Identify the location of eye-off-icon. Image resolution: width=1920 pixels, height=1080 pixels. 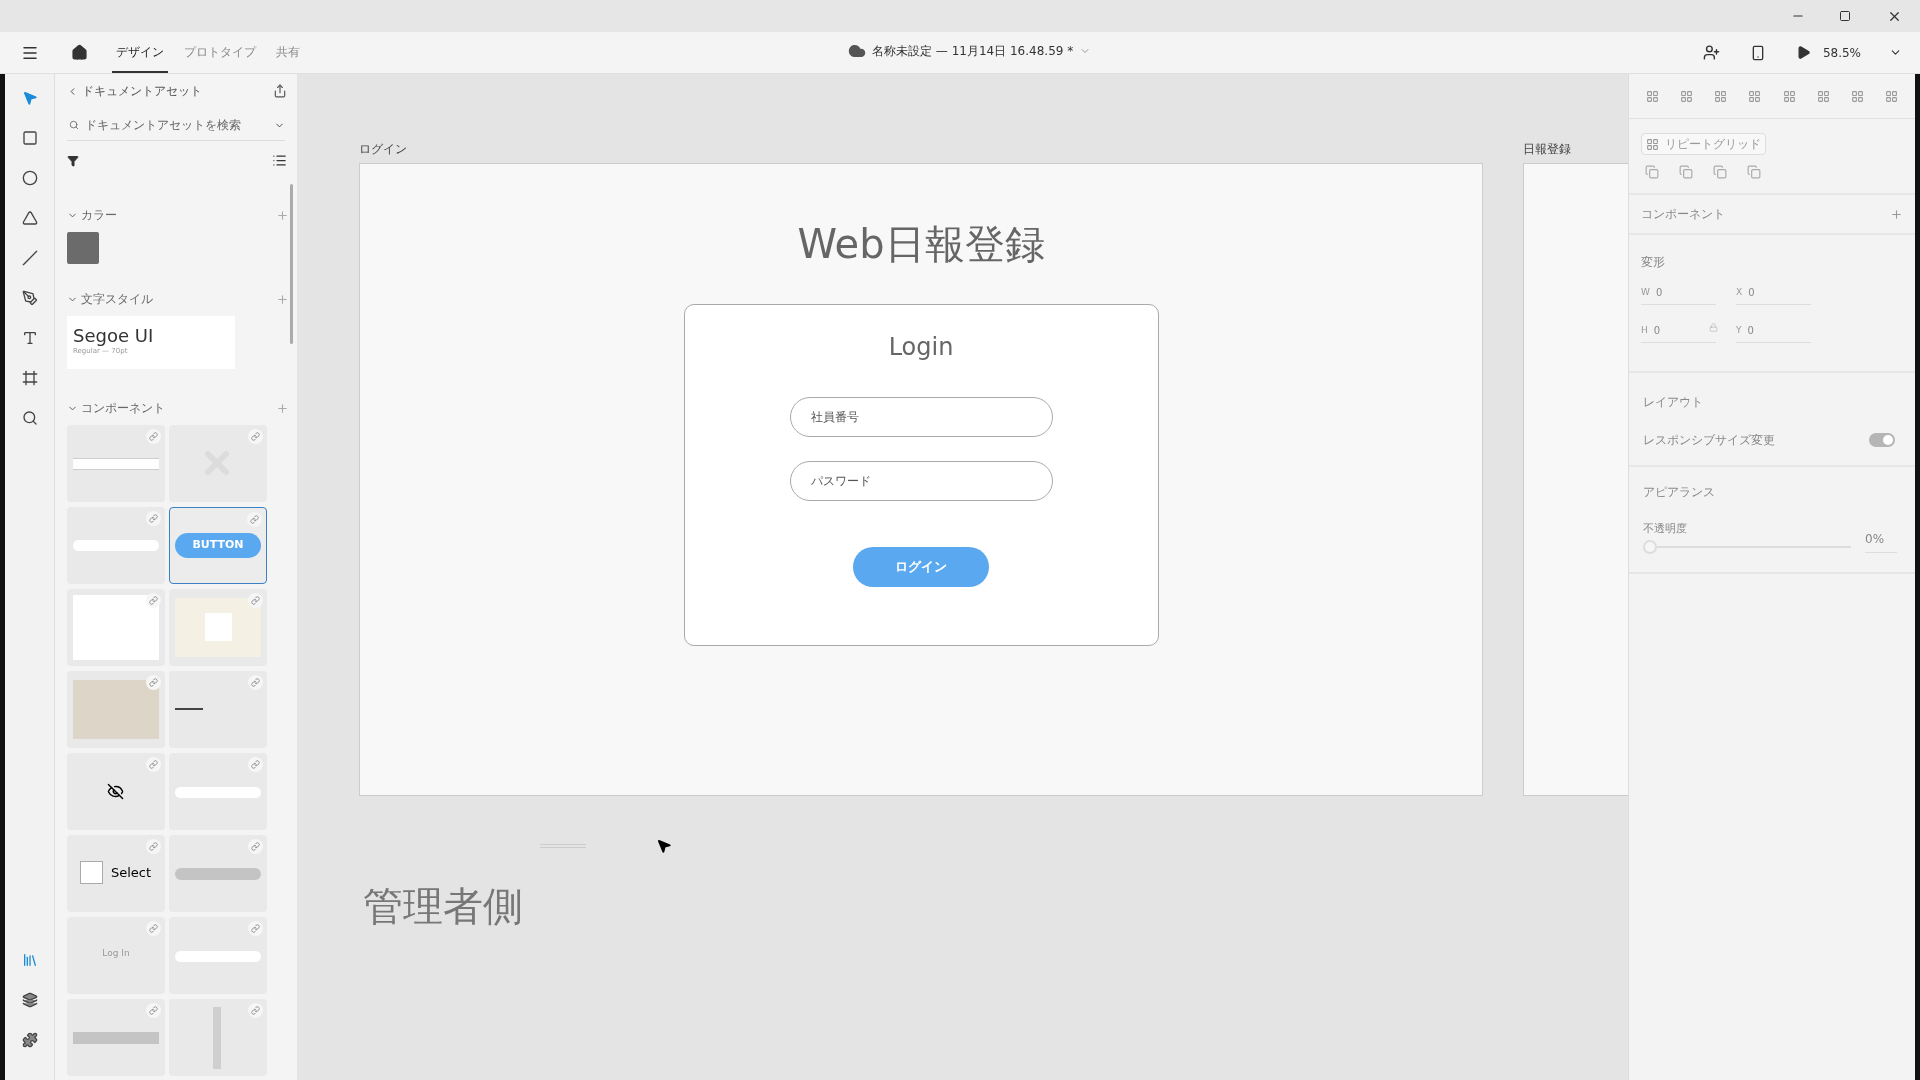
(115, 791).